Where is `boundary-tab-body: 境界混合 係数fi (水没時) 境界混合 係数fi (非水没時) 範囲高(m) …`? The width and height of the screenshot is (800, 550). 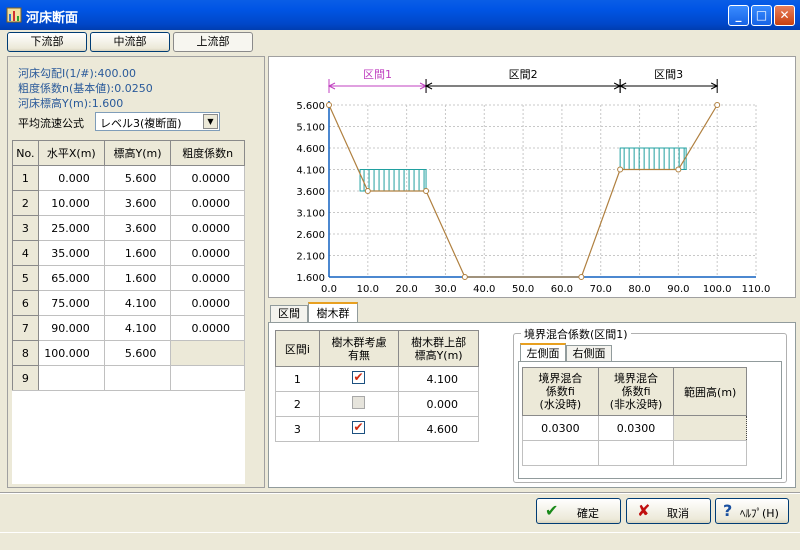
boundary-tab-body: 境界混合 係数fi (水没時) 境界混合 係数fi (非水没時) 範囲高(m) … is located at coordinates (650, 420).